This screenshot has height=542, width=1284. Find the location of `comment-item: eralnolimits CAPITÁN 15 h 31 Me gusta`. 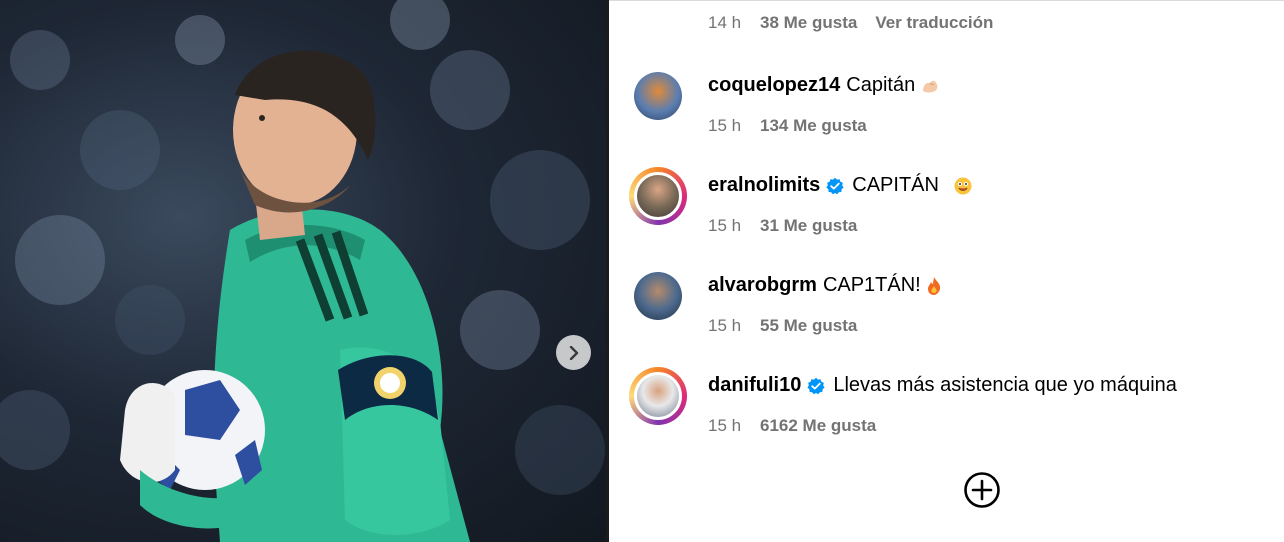

comment-item: eralnolimits CAPITÁN 15 h 31 Me gusta is located at coordinates (951, 204).